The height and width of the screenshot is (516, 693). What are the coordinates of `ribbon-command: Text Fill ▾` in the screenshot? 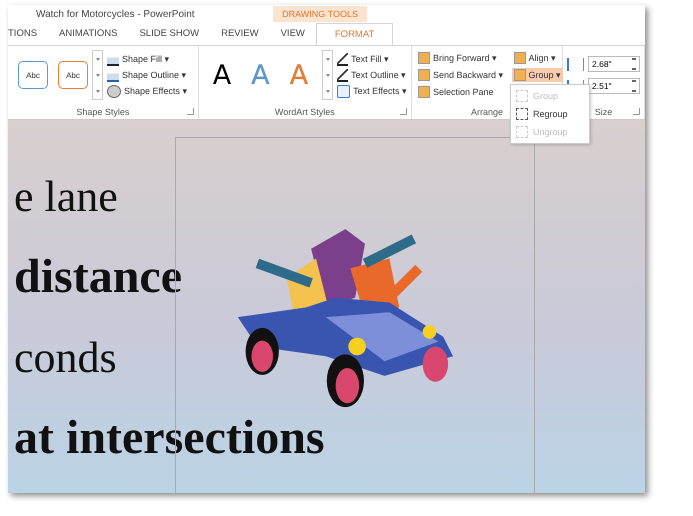 It's located at (372, 59).